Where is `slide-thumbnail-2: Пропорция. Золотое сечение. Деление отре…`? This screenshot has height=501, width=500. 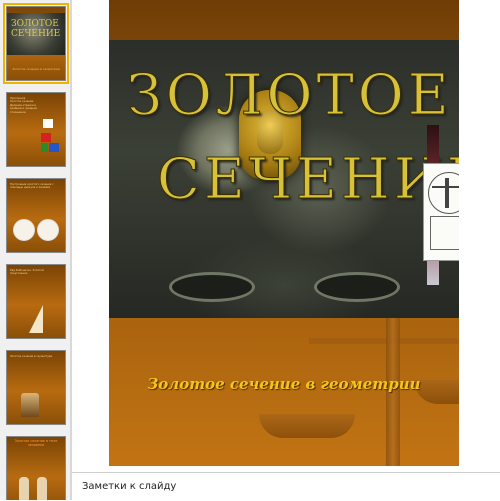
slide-thumbnail-2: Пропорция. Золотое сечение. Деление отре… is located at coordinates (36, 129).